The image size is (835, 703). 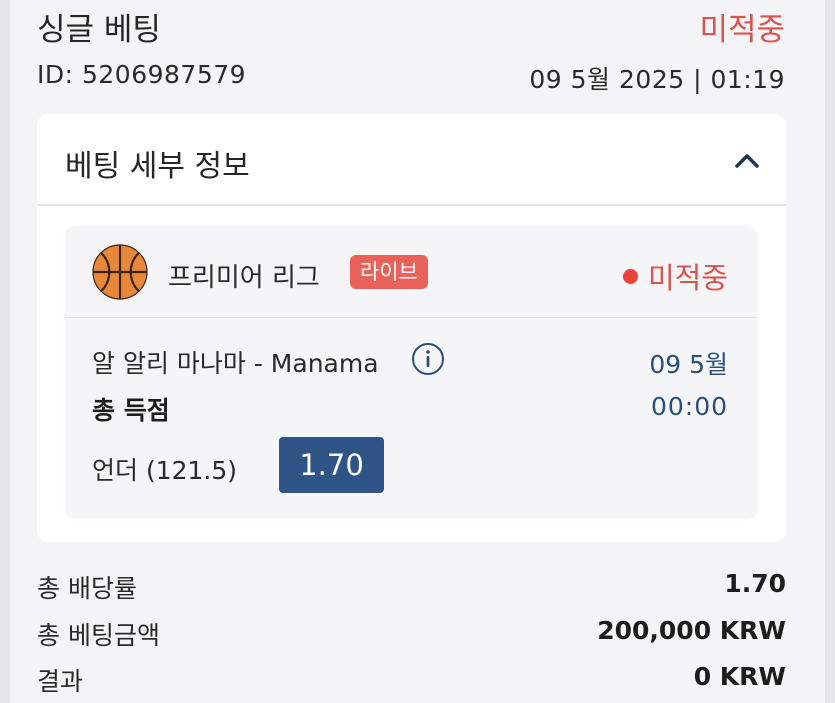 What do you see at coordinates (747, 161) in the screenshot?
I see `chevron-up-icon` at bounding box center [747, 161].